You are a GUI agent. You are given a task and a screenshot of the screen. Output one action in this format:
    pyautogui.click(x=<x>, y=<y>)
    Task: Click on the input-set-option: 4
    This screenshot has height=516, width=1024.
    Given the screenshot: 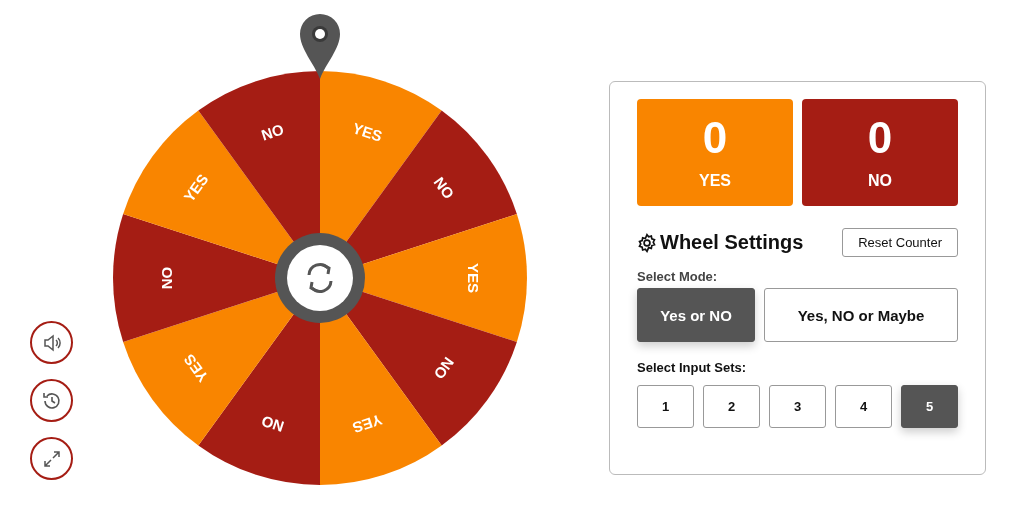 What is the action you would take?
    pyautogui.click(x=863, y=406)
    